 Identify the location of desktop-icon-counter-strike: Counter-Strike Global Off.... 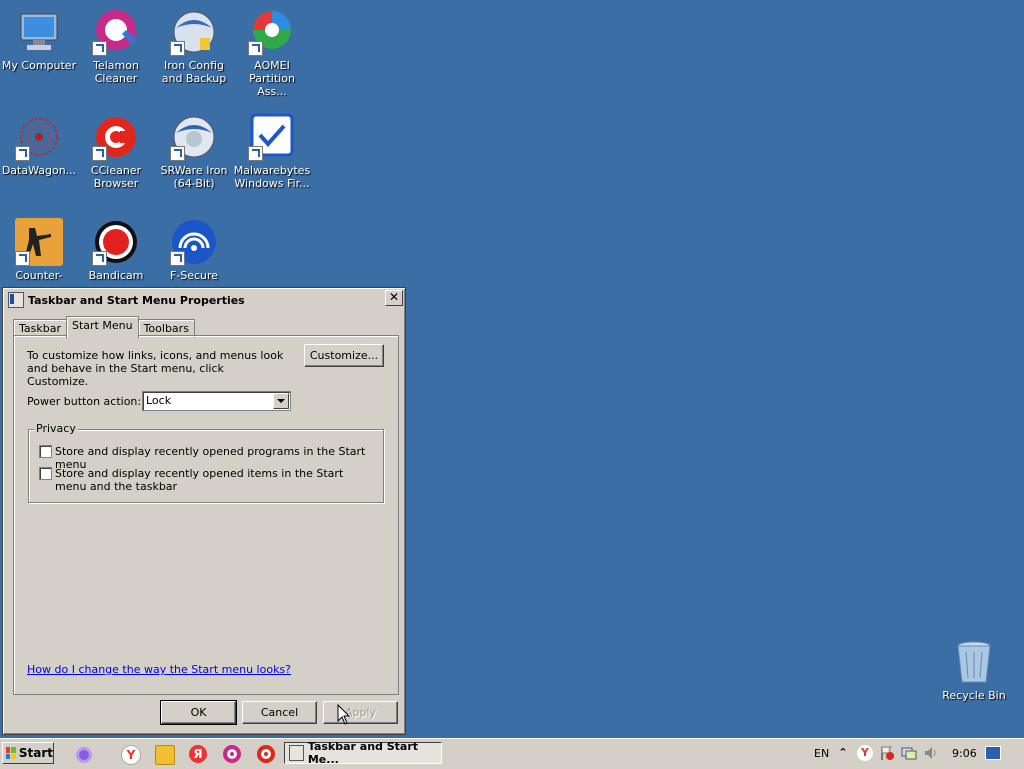
(39, 250).